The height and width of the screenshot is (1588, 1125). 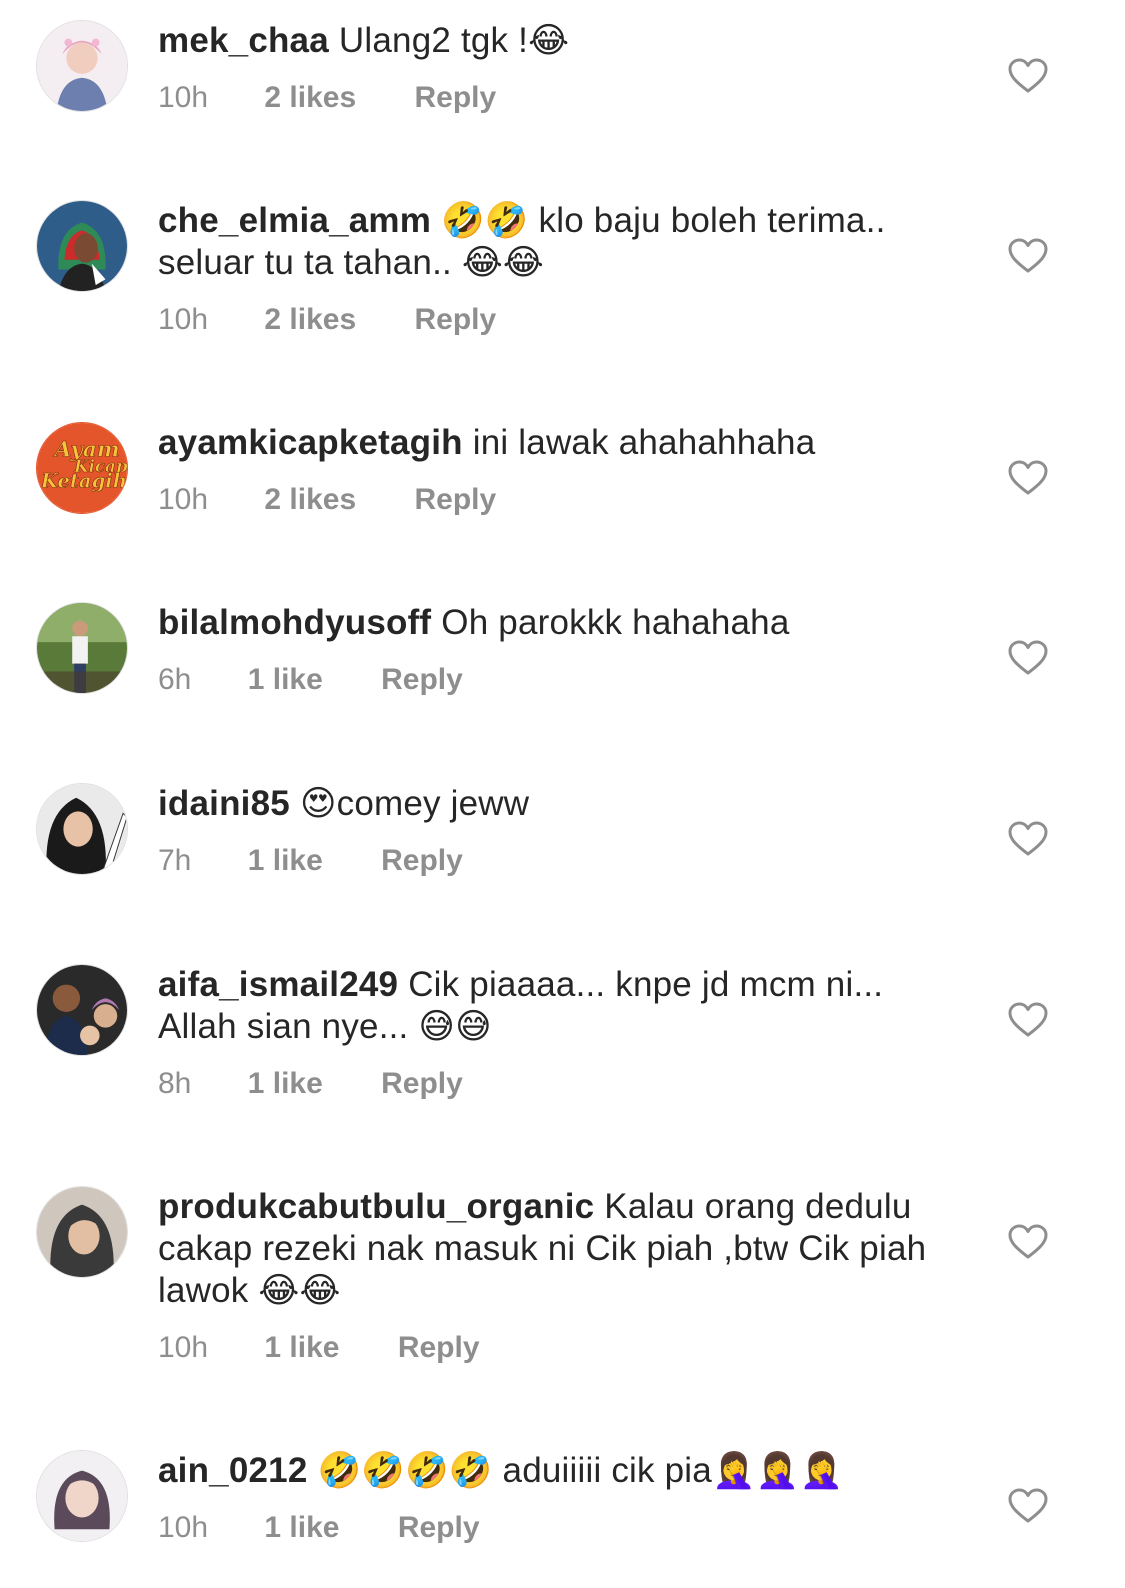 I want to click on comment-text: idaini85 😍comey jeww, so click(x=558, y=804).